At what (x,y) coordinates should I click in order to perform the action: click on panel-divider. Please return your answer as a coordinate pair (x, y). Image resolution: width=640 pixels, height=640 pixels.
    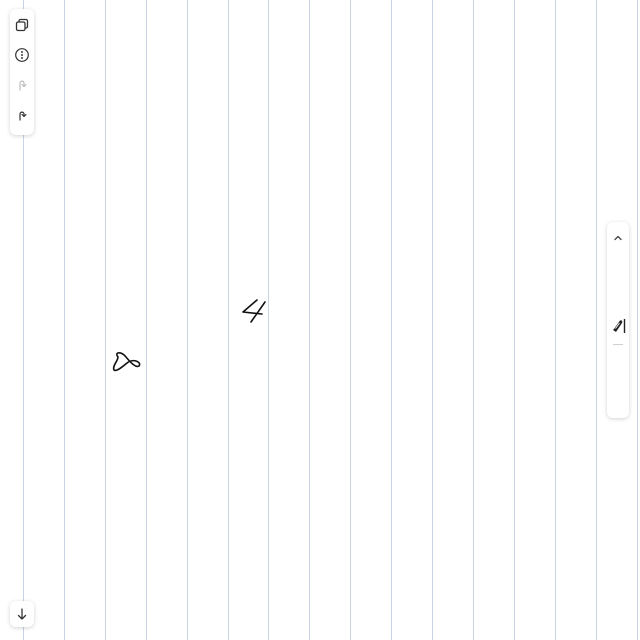
    Looking at the image, I should click on (618, 344).